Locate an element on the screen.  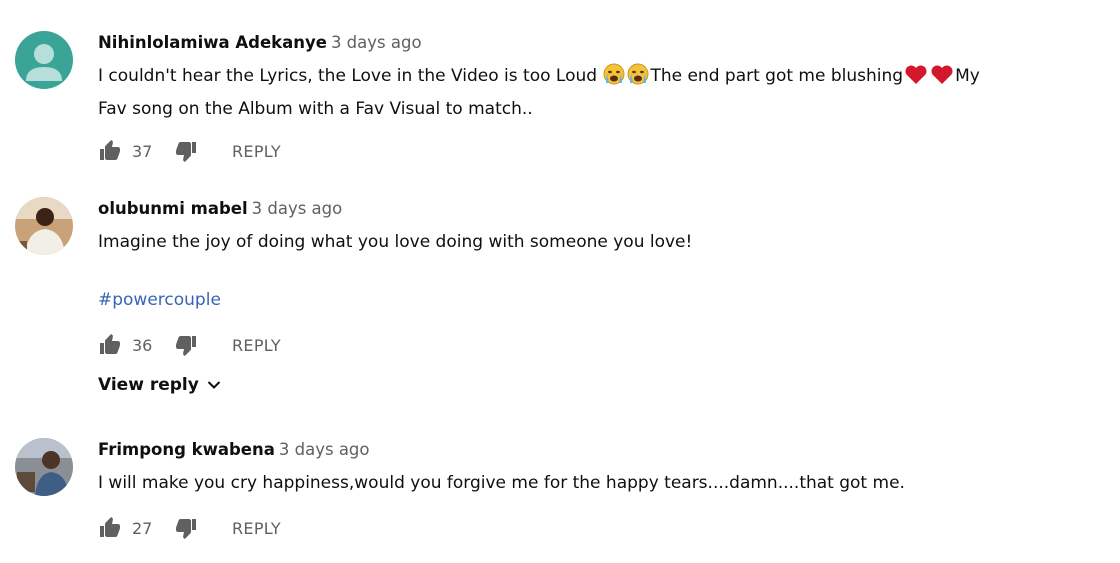
author-name: olubunmi mabel is located at coordinates (173, 208).